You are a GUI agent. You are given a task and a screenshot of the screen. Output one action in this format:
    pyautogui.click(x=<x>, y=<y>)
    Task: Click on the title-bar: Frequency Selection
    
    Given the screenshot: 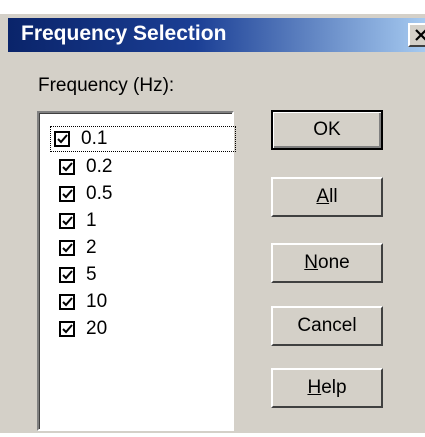 What is the action you would take?
    pyautogui.click(x=216, y=35)
    